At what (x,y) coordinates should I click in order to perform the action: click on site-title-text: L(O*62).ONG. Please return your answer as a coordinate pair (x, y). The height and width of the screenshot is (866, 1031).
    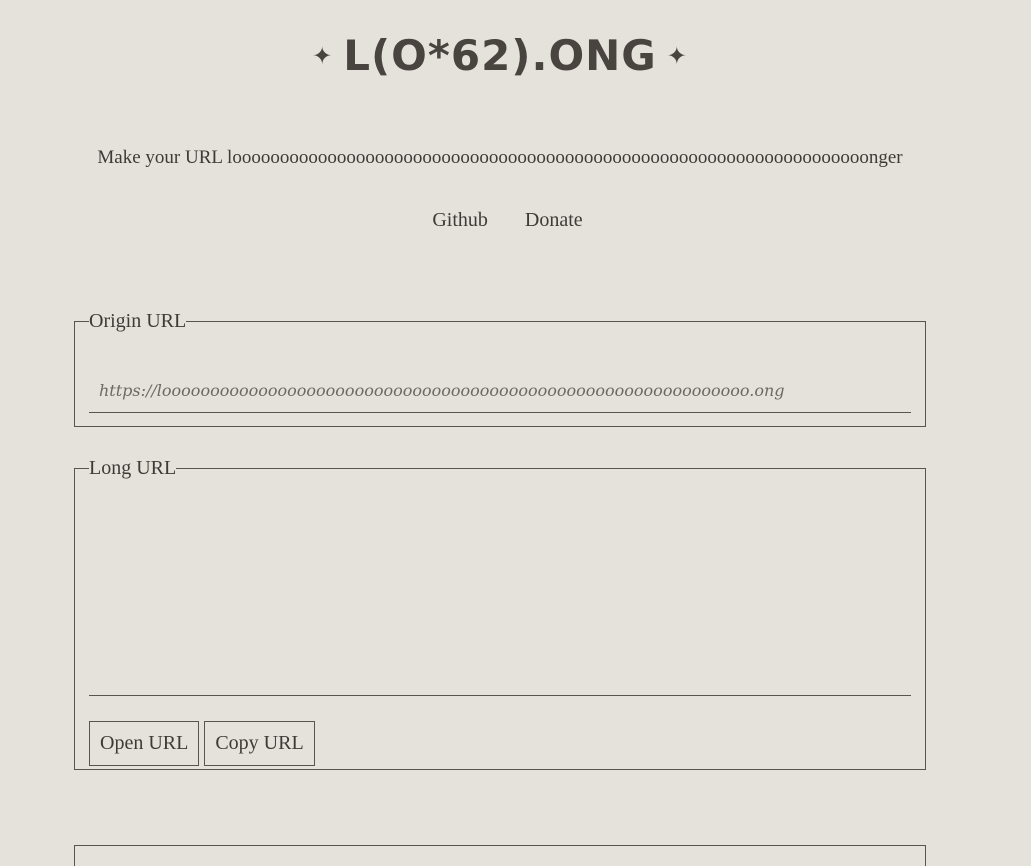
    Looking at the image, I should click on (500, 55).